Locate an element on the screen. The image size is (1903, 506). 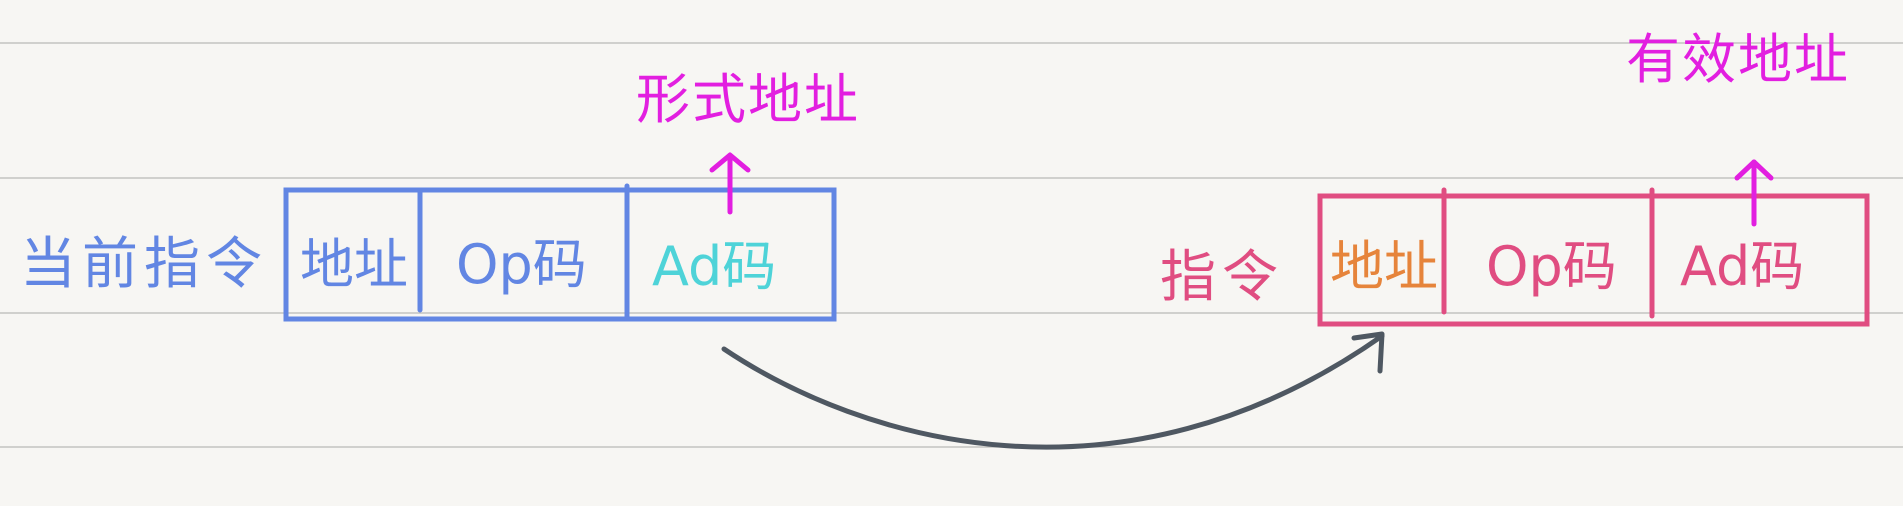
current-adcode-cell: Ad码 is located at coordinates (714, 266).